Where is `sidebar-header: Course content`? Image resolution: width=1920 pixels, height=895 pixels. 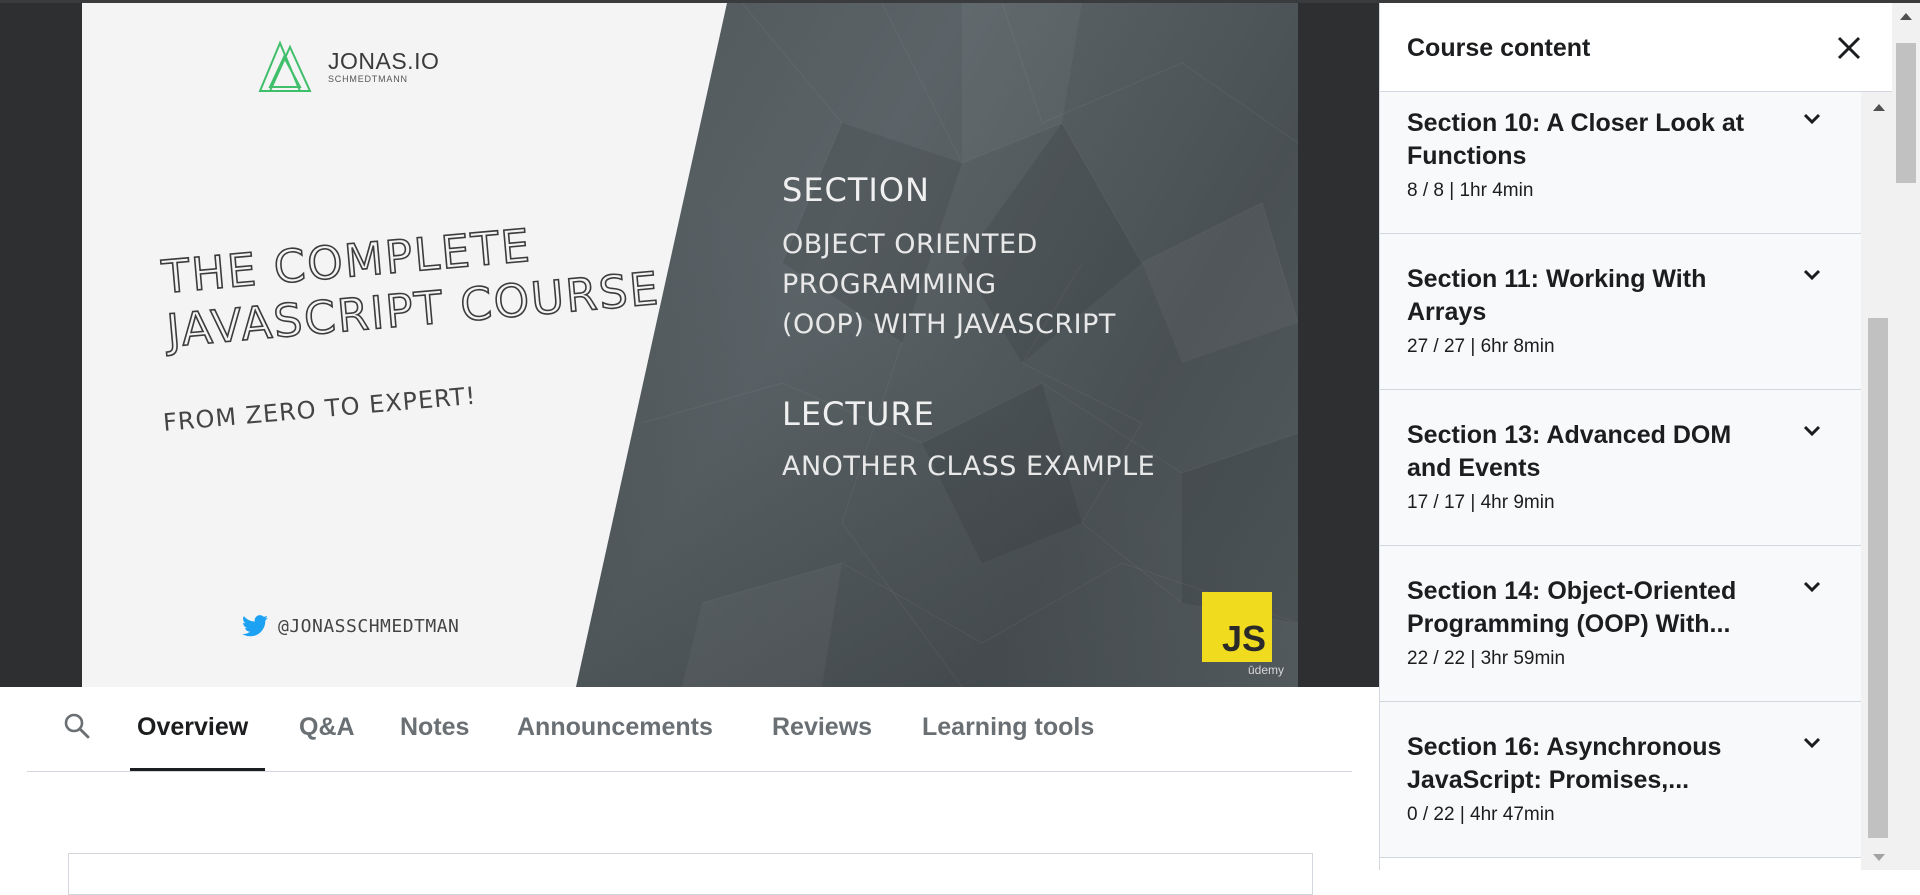
sidebar-header: Course content is located at coordinates (1636, 47).